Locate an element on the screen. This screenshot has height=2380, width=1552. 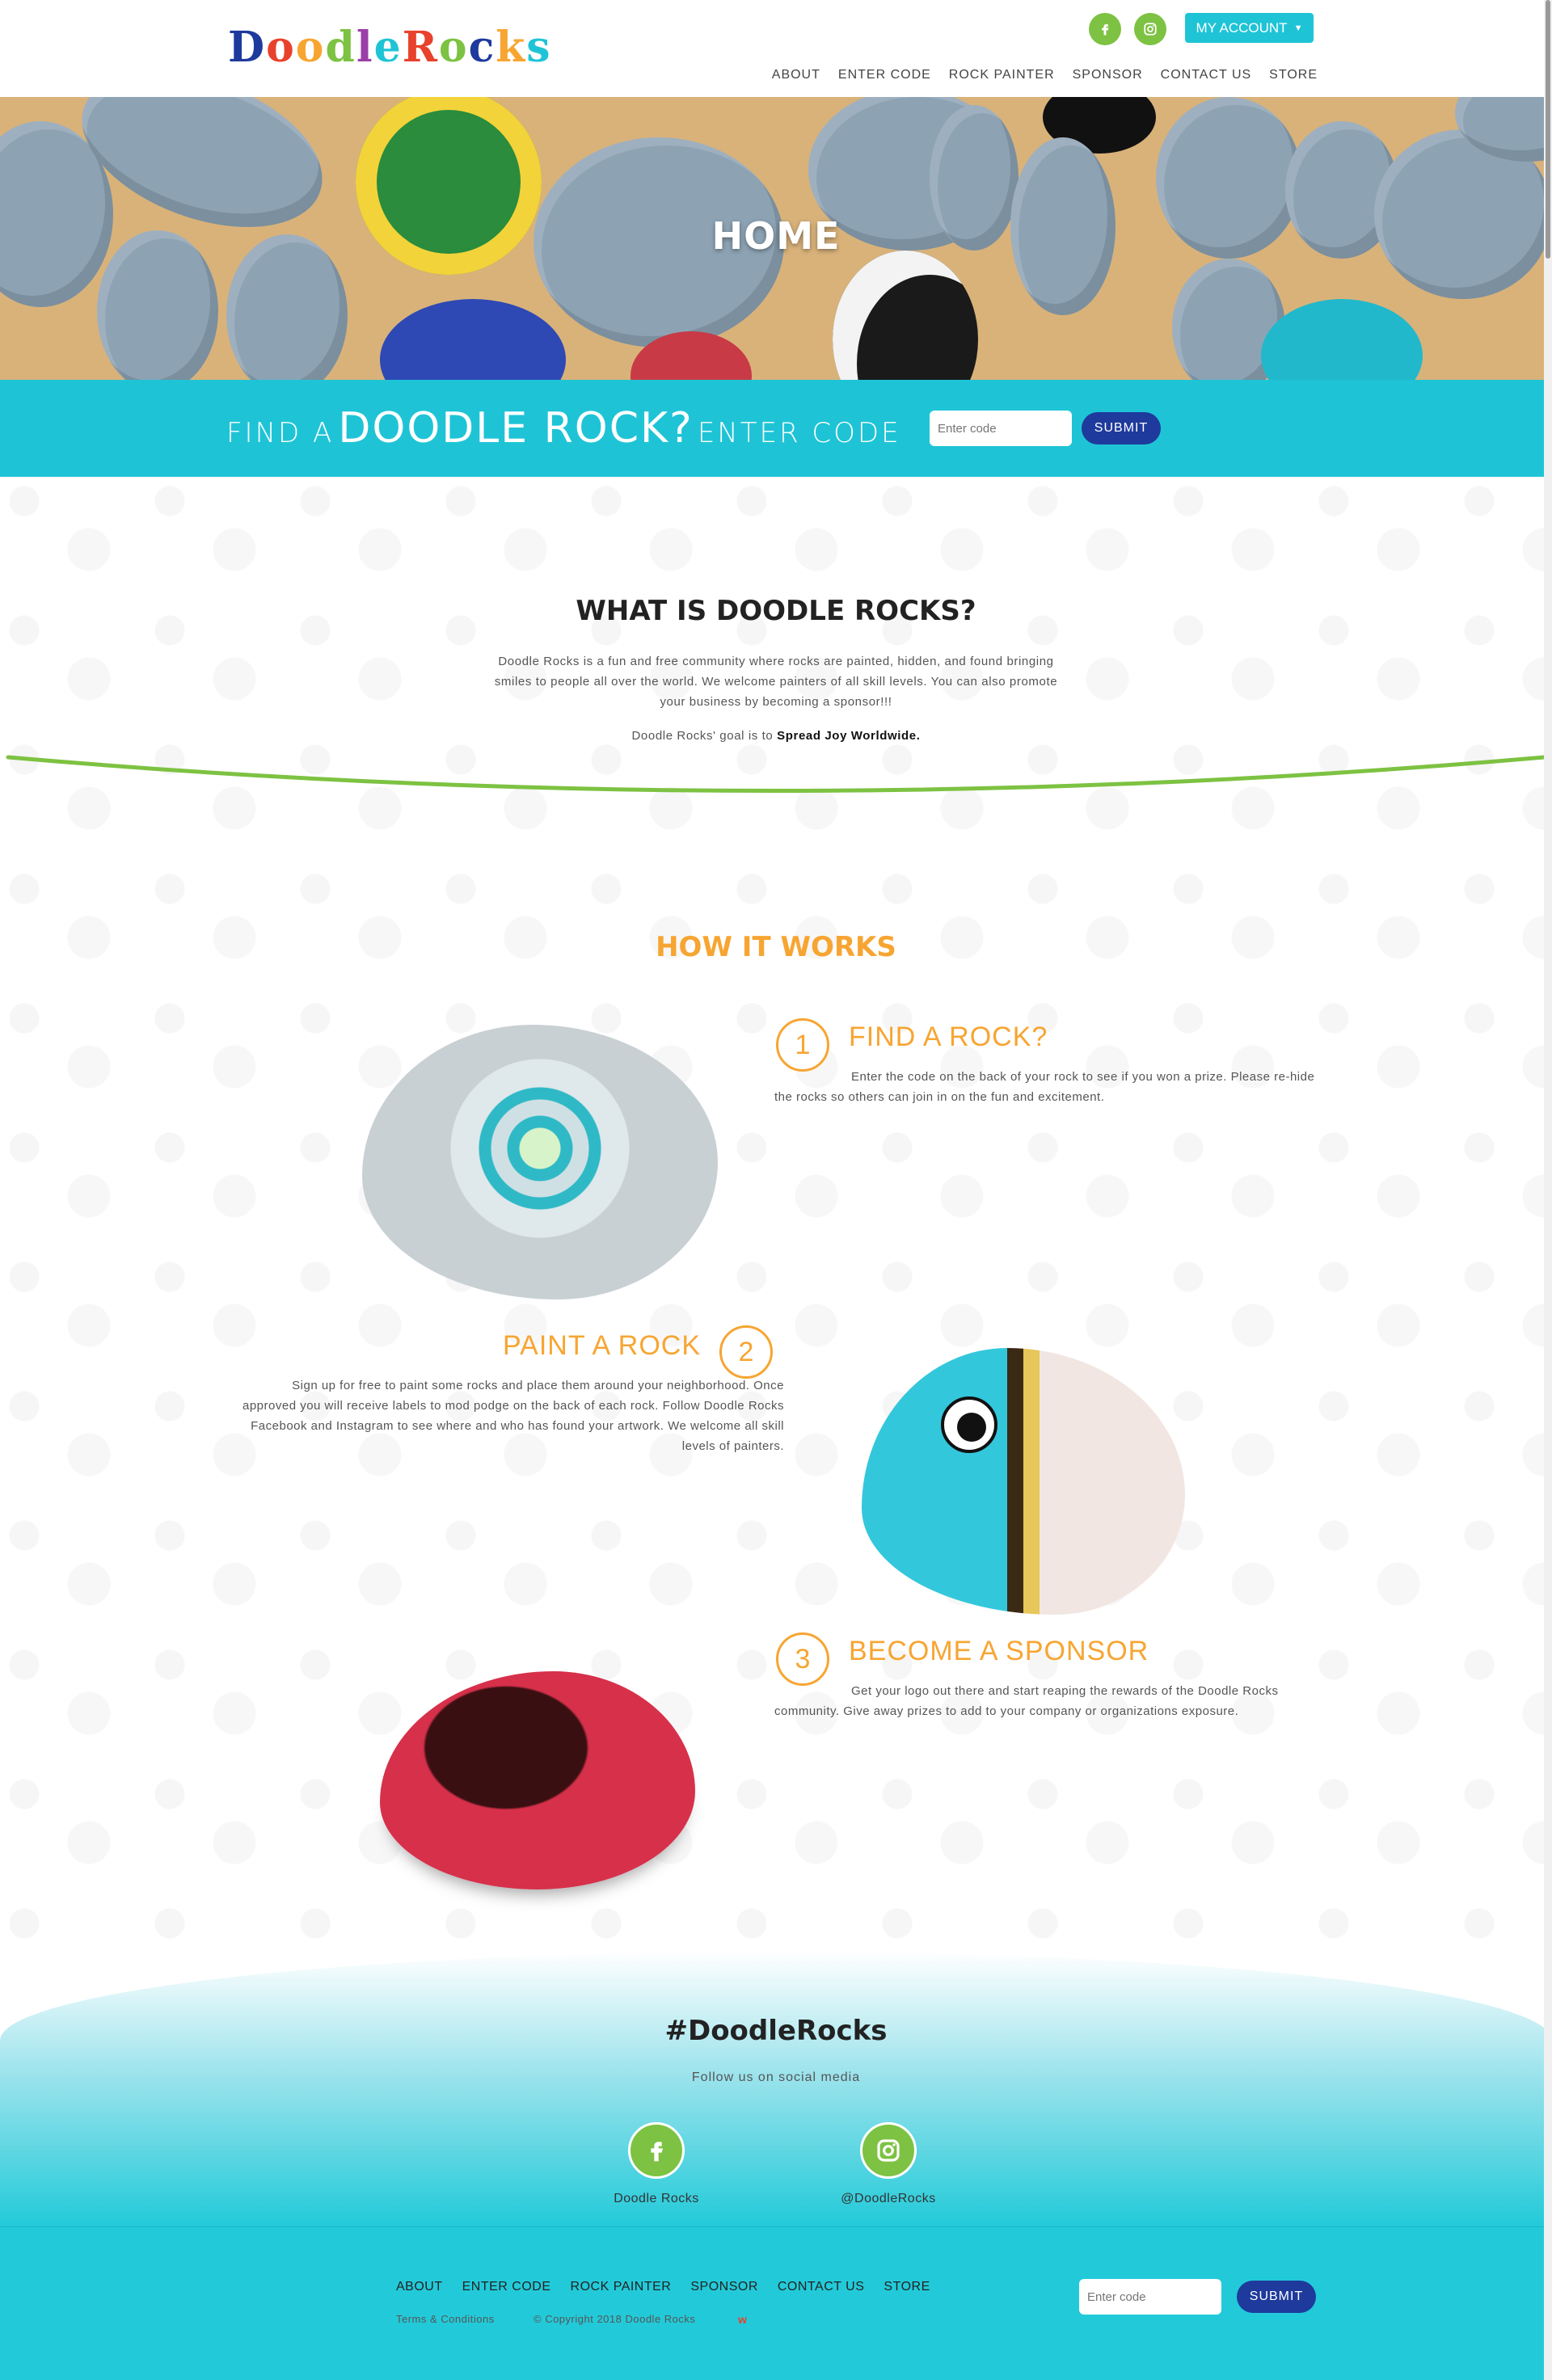
scrollbar-thumb is located at coordinates (1548, 129).